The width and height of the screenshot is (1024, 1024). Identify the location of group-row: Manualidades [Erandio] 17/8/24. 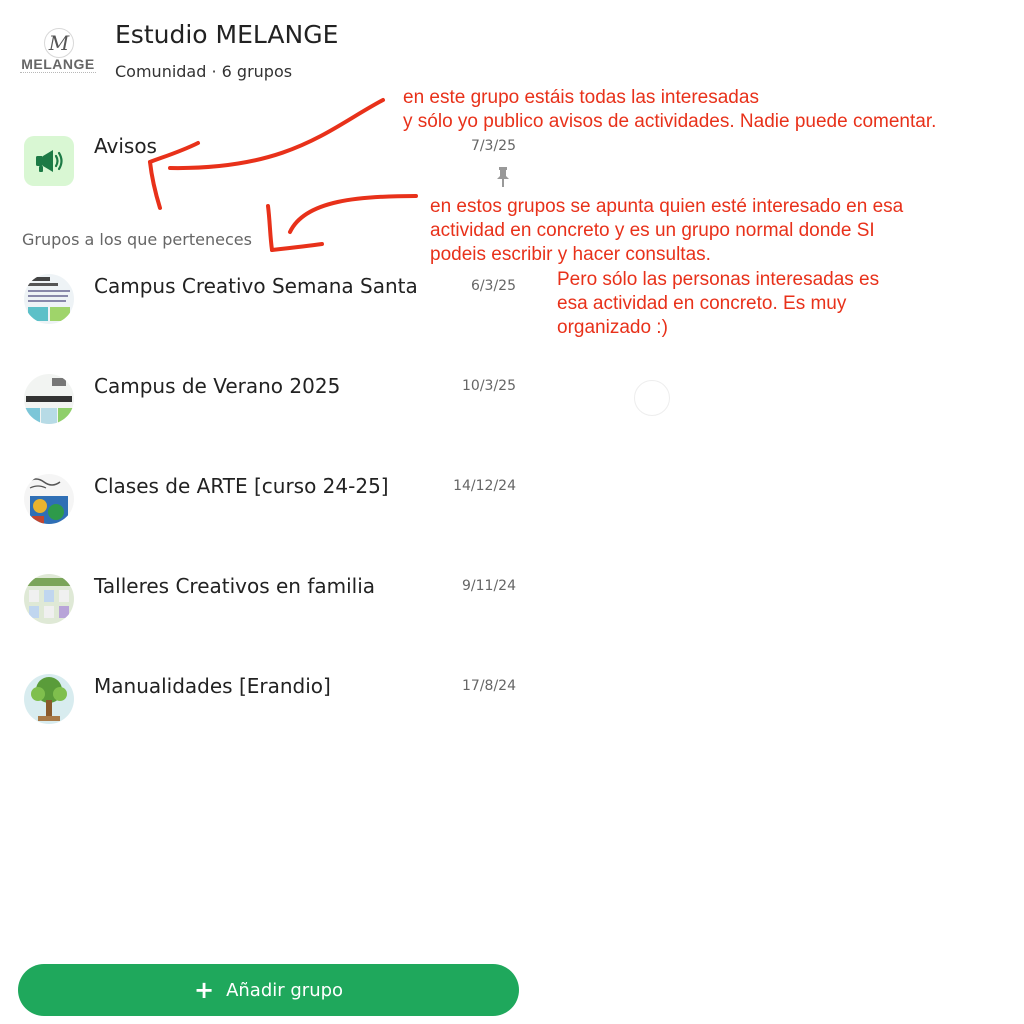
(270, 702).